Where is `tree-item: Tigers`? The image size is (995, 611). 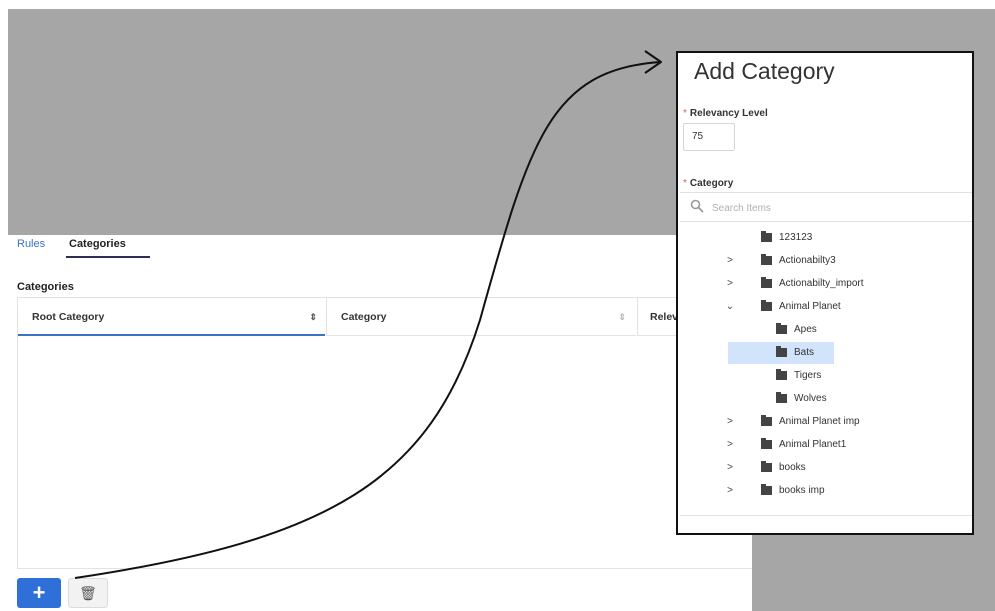
tree-item: Tigers is located at coordinates (824, 376).